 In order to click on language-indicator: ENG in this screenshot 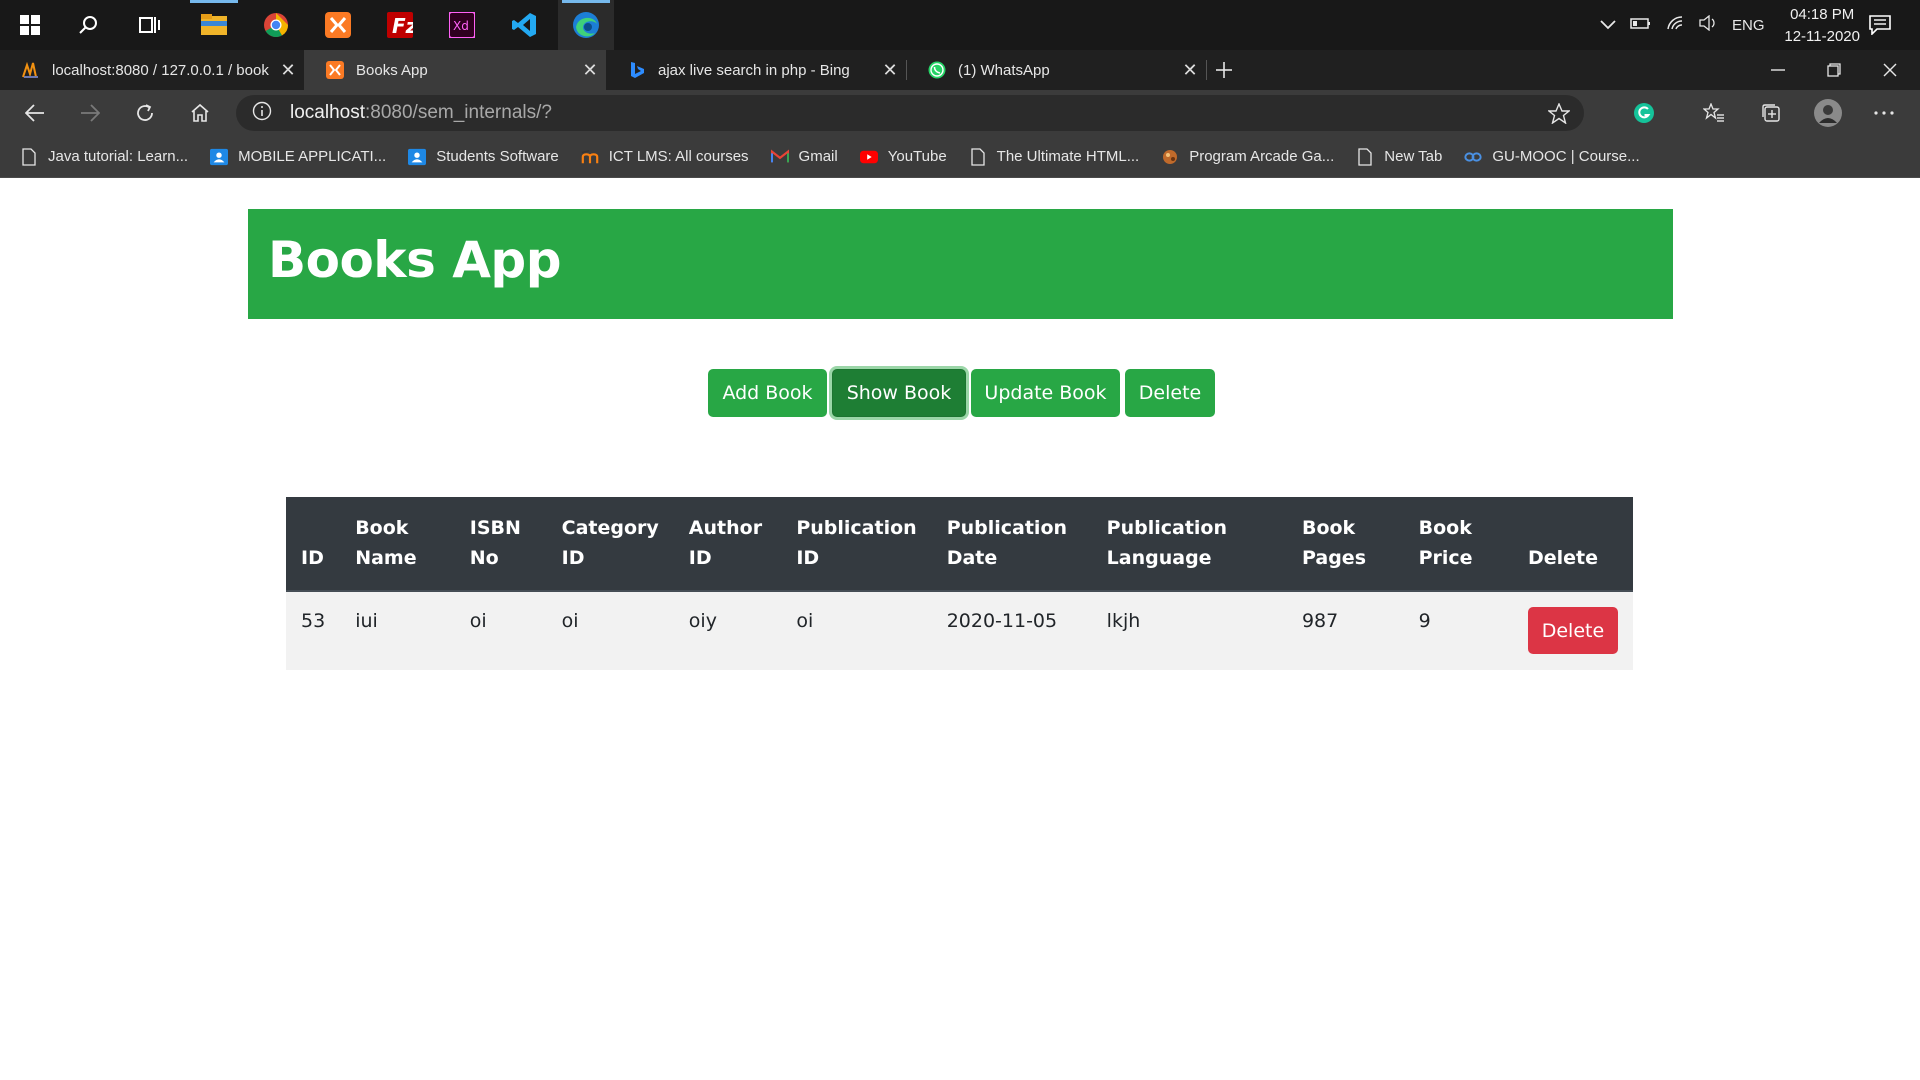, I will do `click(1748, 25)`.